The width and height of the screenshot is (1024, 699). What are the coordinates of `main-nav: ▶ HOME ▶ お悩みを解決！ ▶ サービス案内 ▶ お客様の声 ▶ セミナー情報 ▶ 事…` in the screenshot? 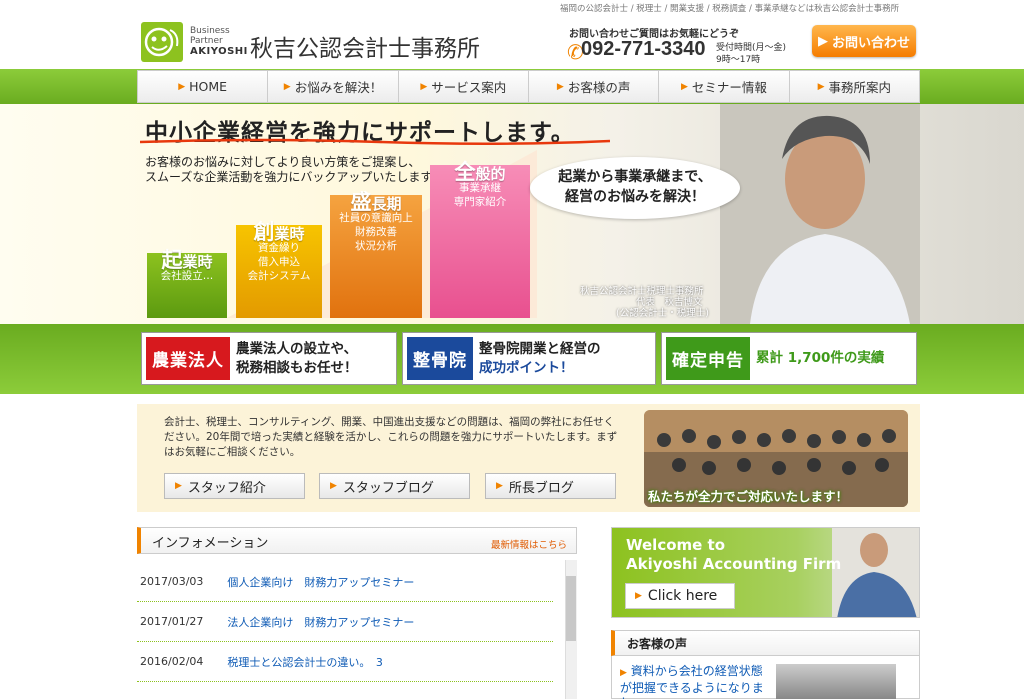 It's located at (528, 86).